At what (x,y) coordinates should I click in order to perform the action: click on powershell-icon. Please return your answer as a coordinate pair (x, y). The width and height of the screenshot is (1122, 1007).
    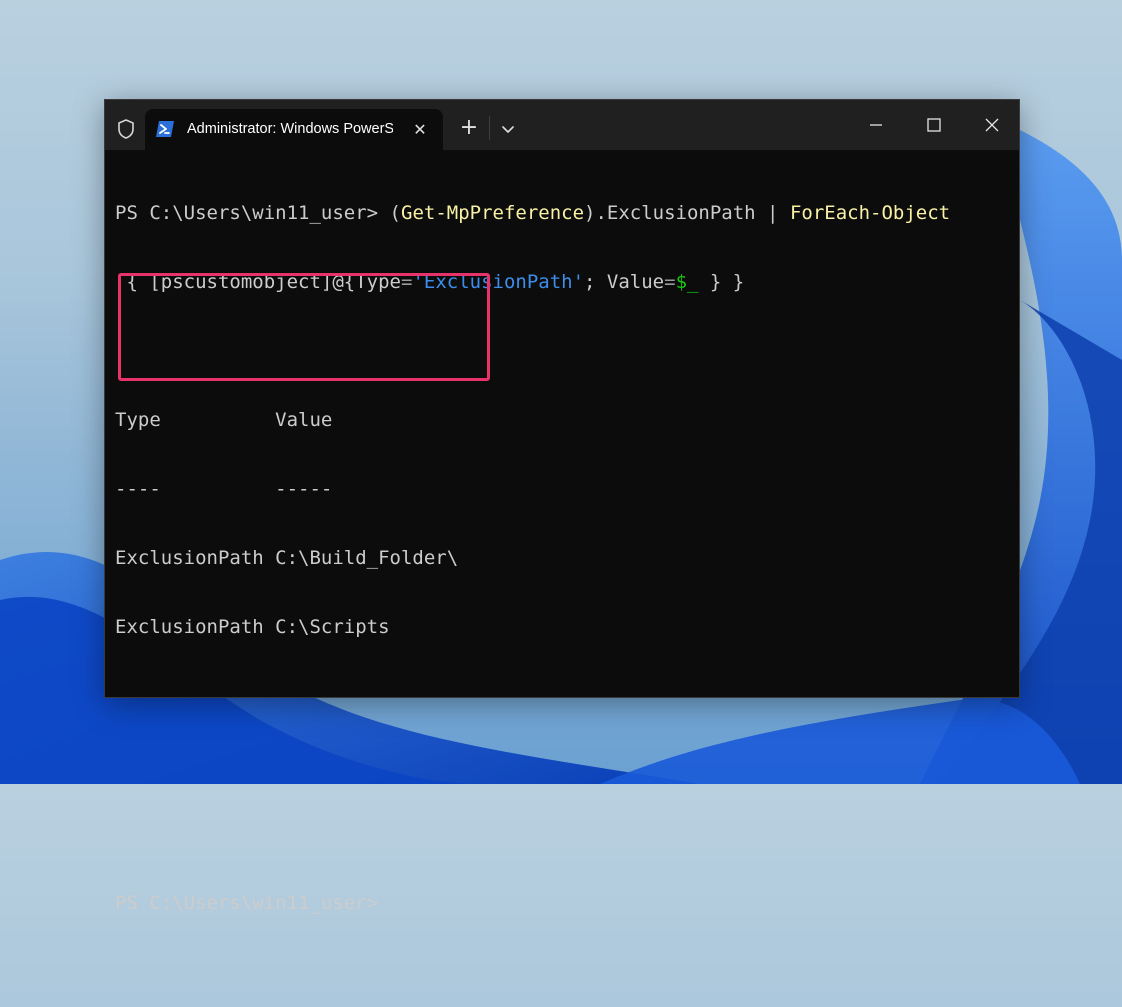
    Looking at the image, I should click on (165, 129).